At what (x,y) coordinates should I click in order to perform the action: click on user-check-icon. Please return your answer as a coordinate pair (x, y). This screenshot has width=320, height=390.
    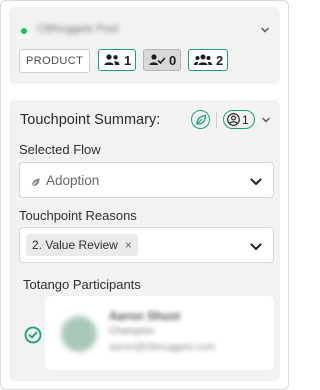
    Looking at the image, I should click on (157, 60).